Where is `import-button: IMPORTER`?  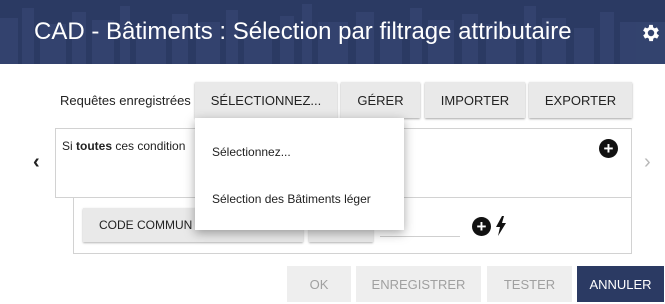 import-button: IMPORTER is located at coordinates (475, 100).